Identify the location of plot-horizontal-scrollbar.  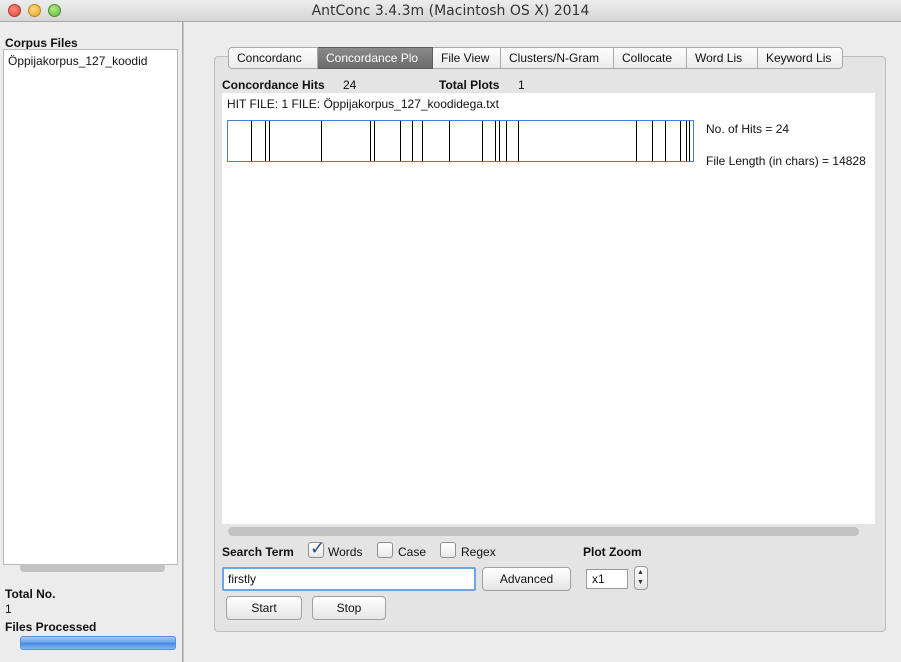
(543, 531).